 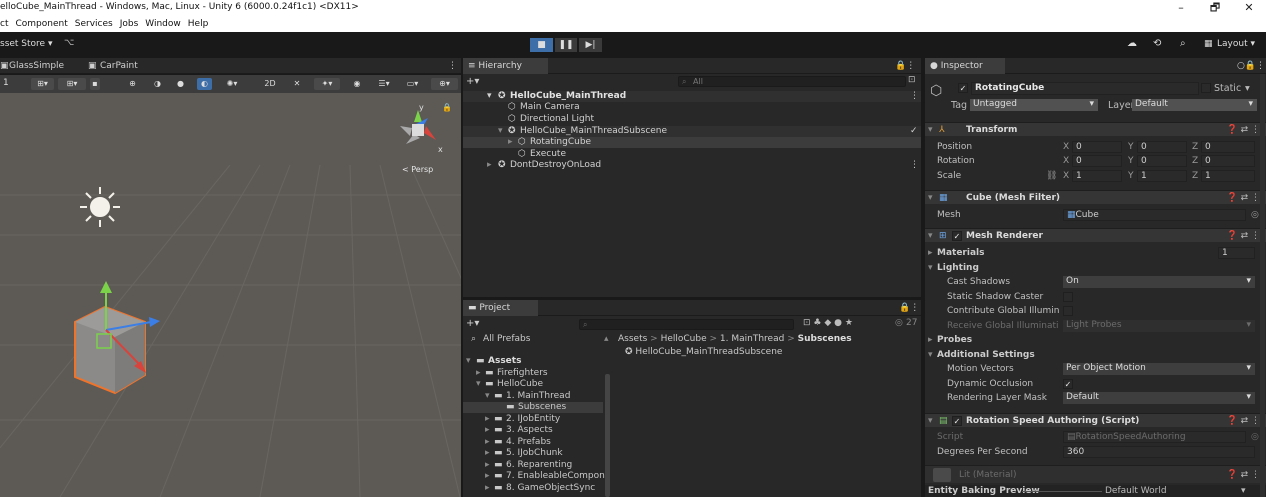 What do you see at coordinates (1255, 215) in the screenshot?
I see `object-picker-icon: ◎` at bounding box center [1255, 215].